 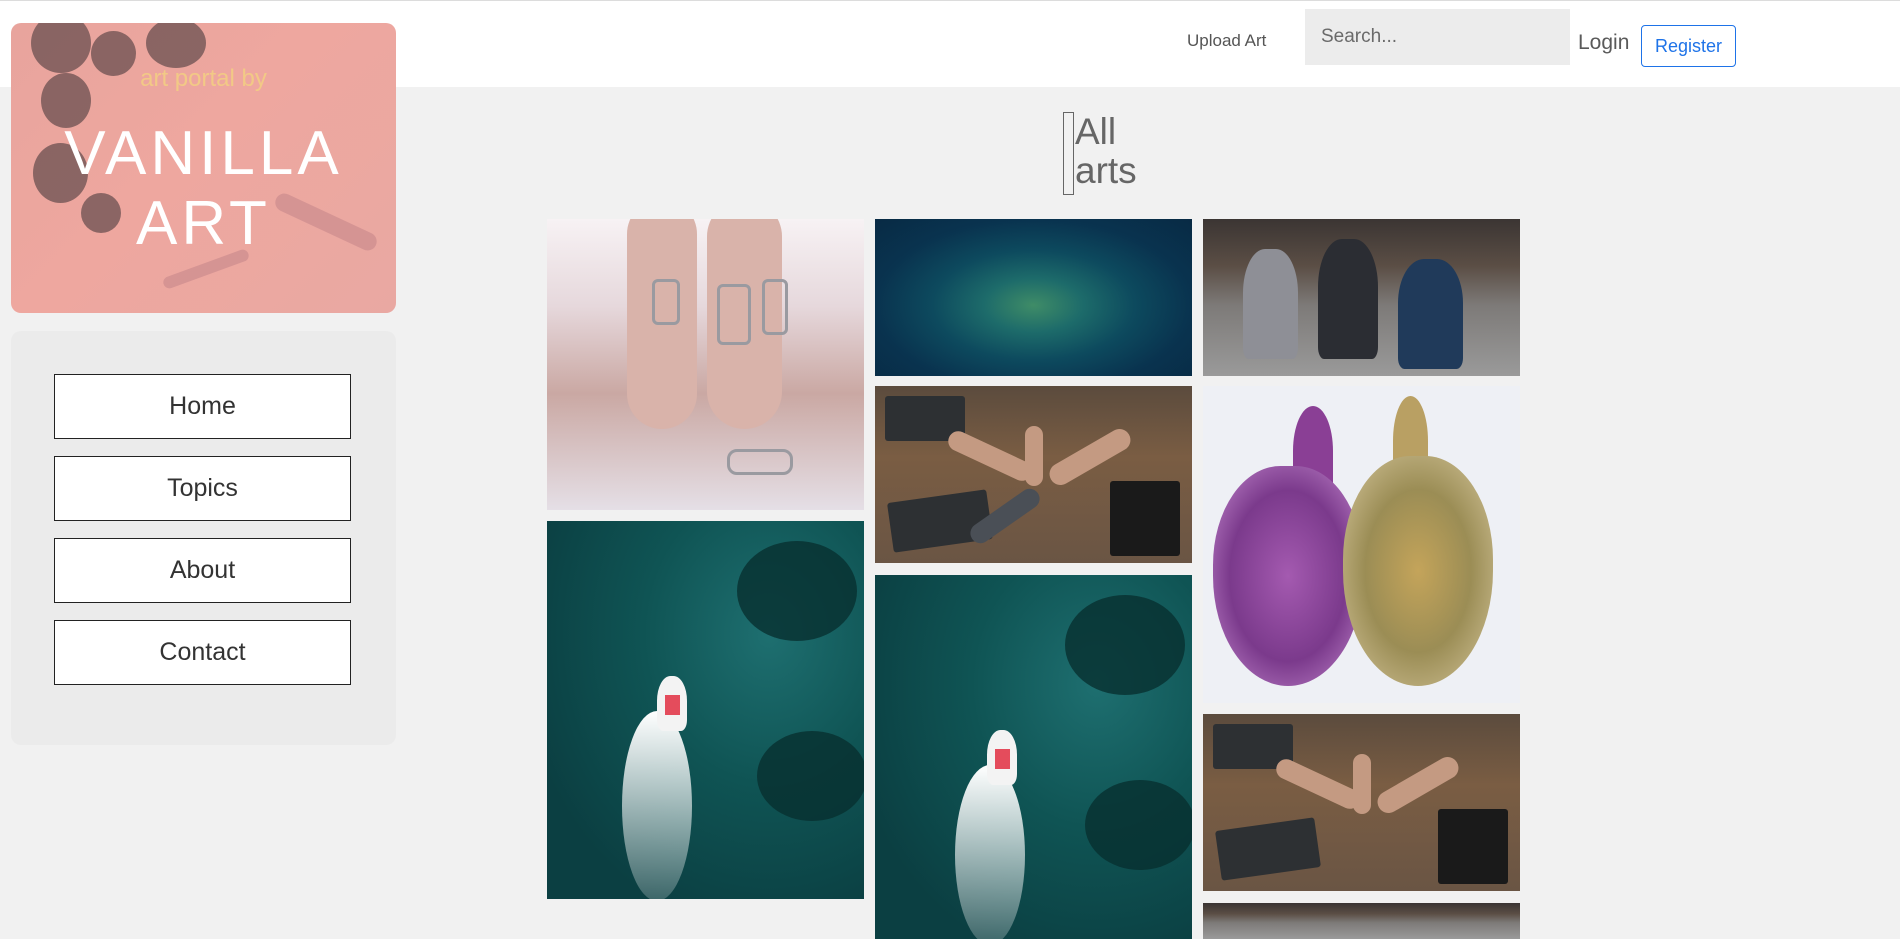 I want to click on nav-about-button: About, so click(x=202, y=570).